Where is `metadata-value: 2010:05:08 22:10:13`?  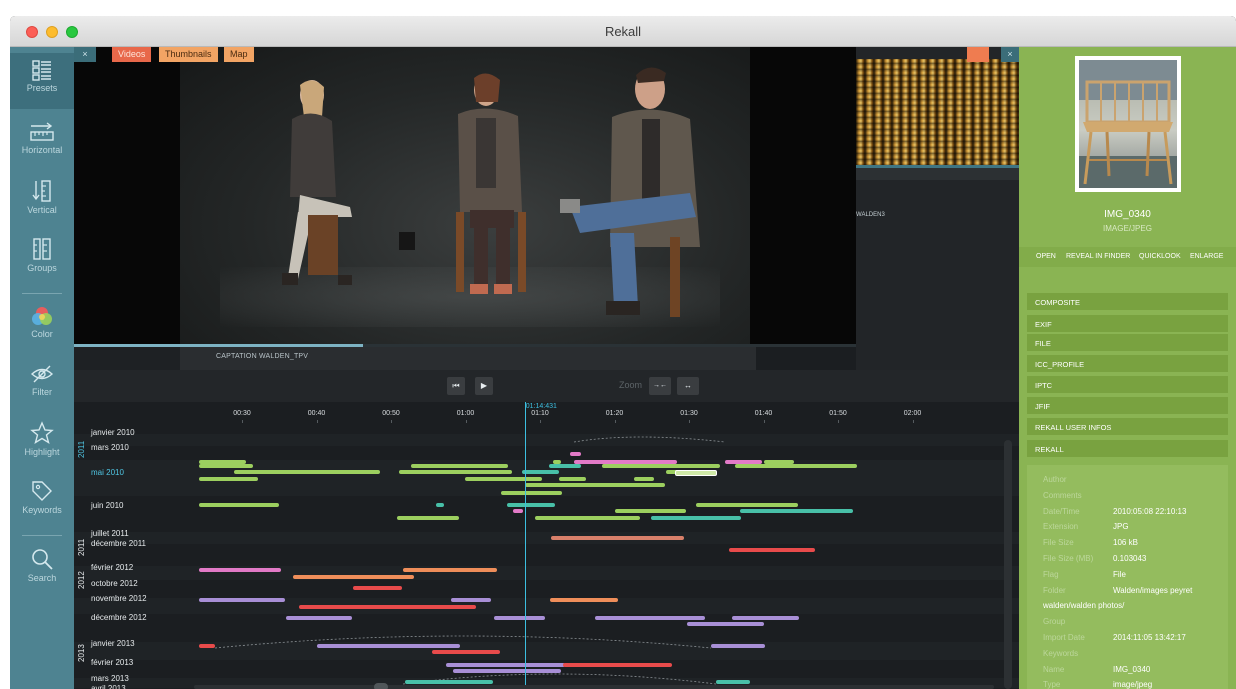 metadata-value: 2010:05:08 22:10:13 is located at coordinates (1149, 511).